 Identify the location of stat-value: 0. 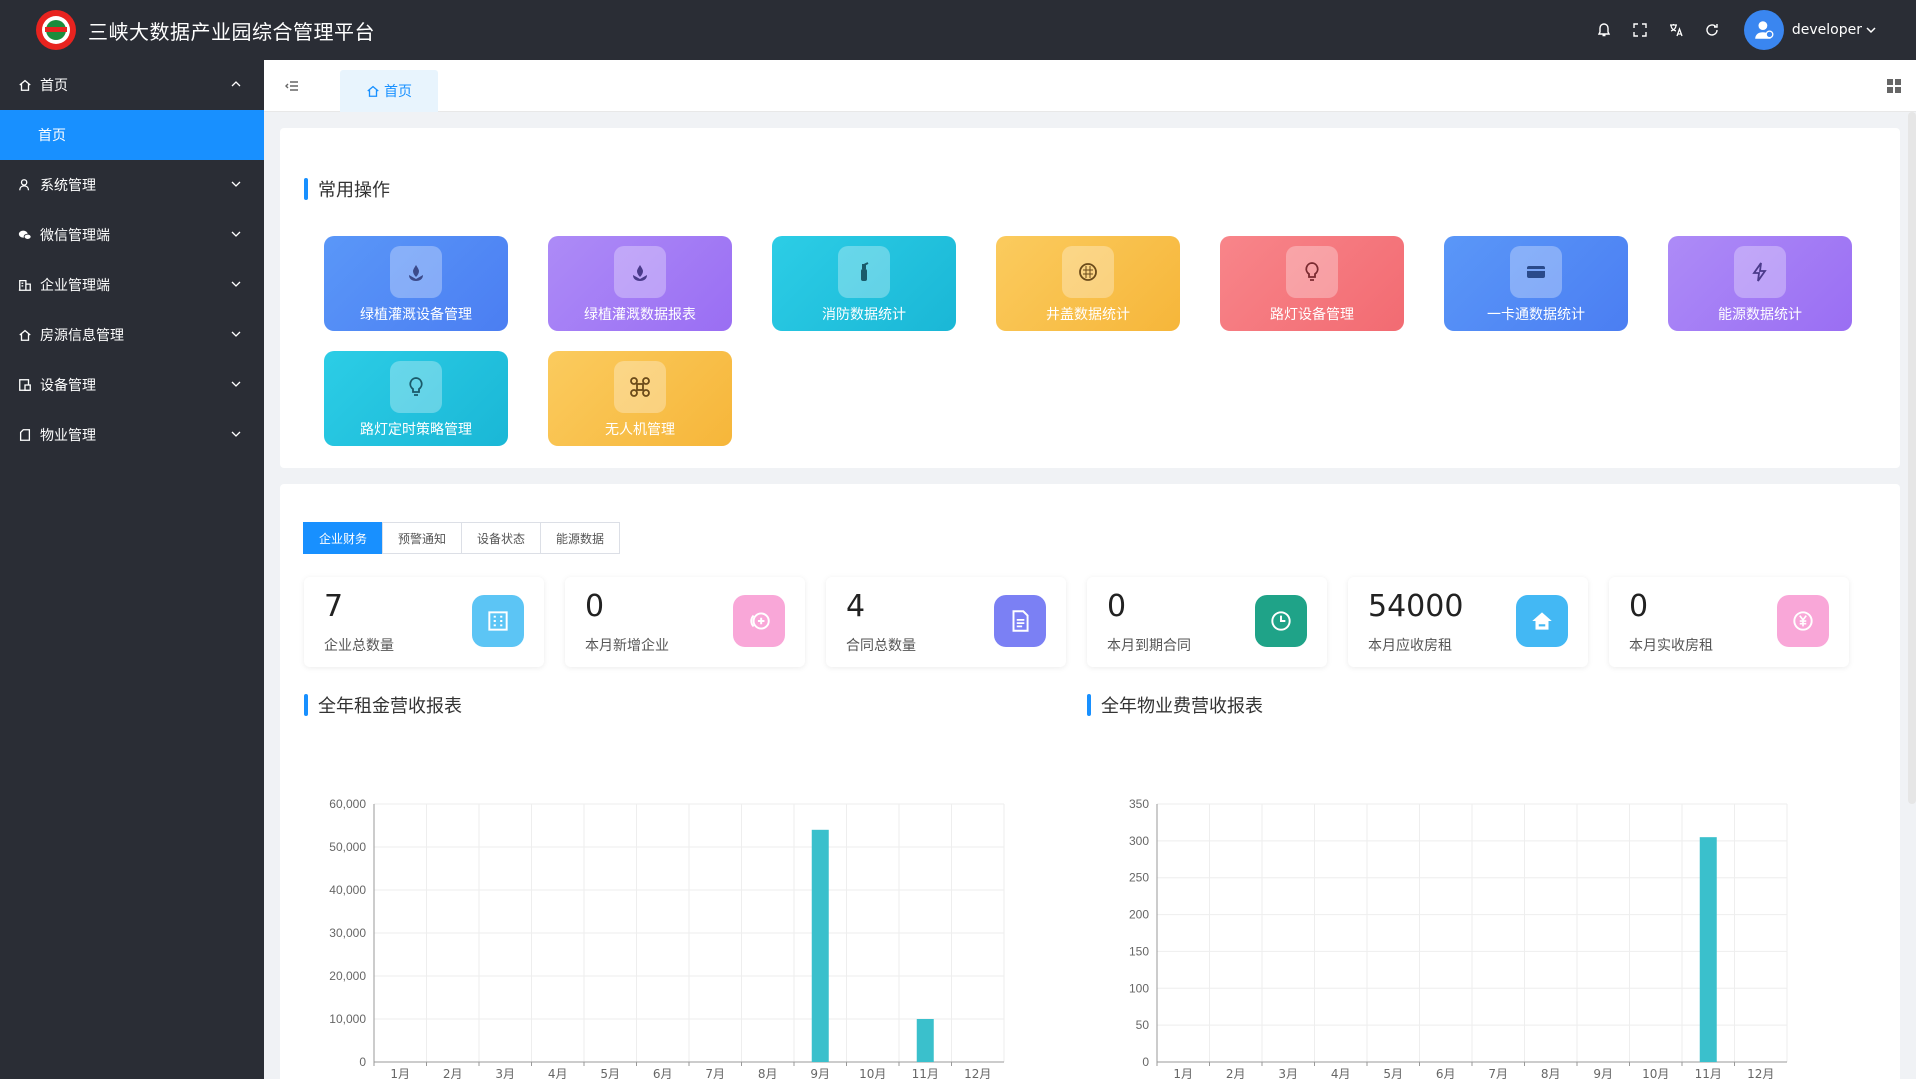
(595, 606).